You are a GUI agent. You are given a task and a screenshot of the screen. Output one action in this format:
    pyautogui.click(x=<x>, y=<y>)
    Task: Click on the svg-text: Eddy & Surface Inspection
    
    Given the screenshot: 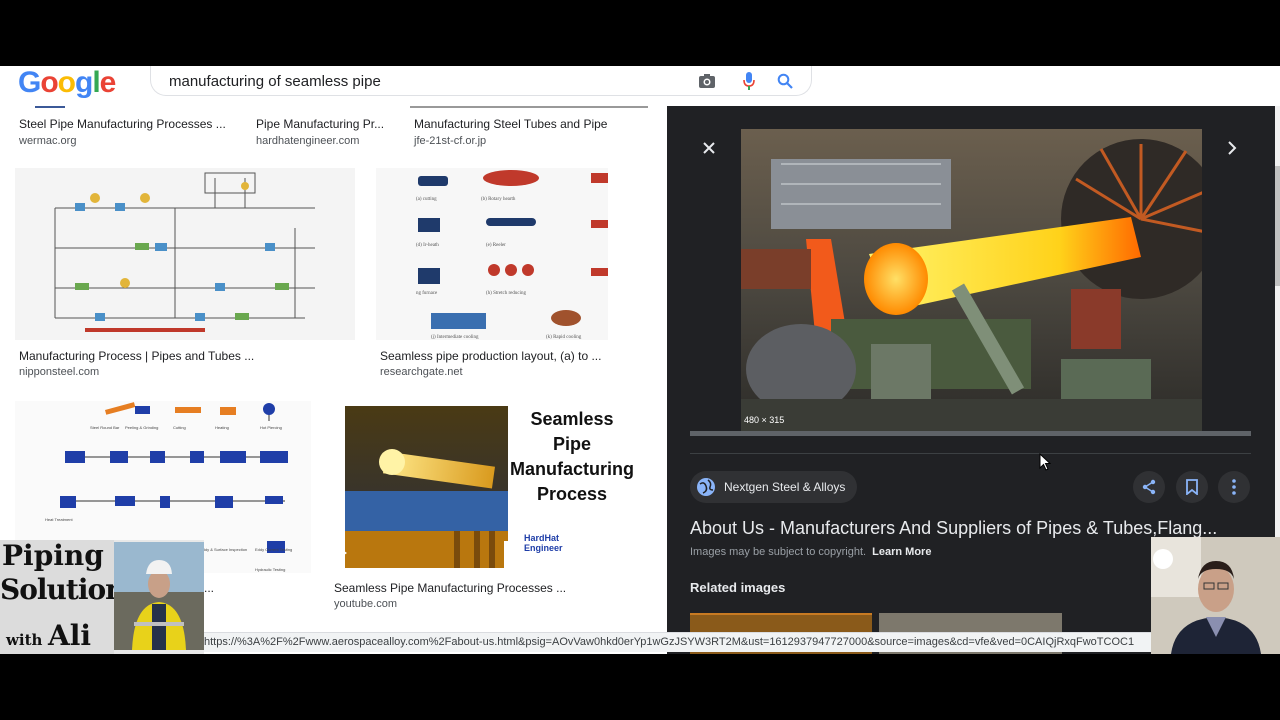 What is the action you would take?
    pyautogui.click(x=223, y=549)
    